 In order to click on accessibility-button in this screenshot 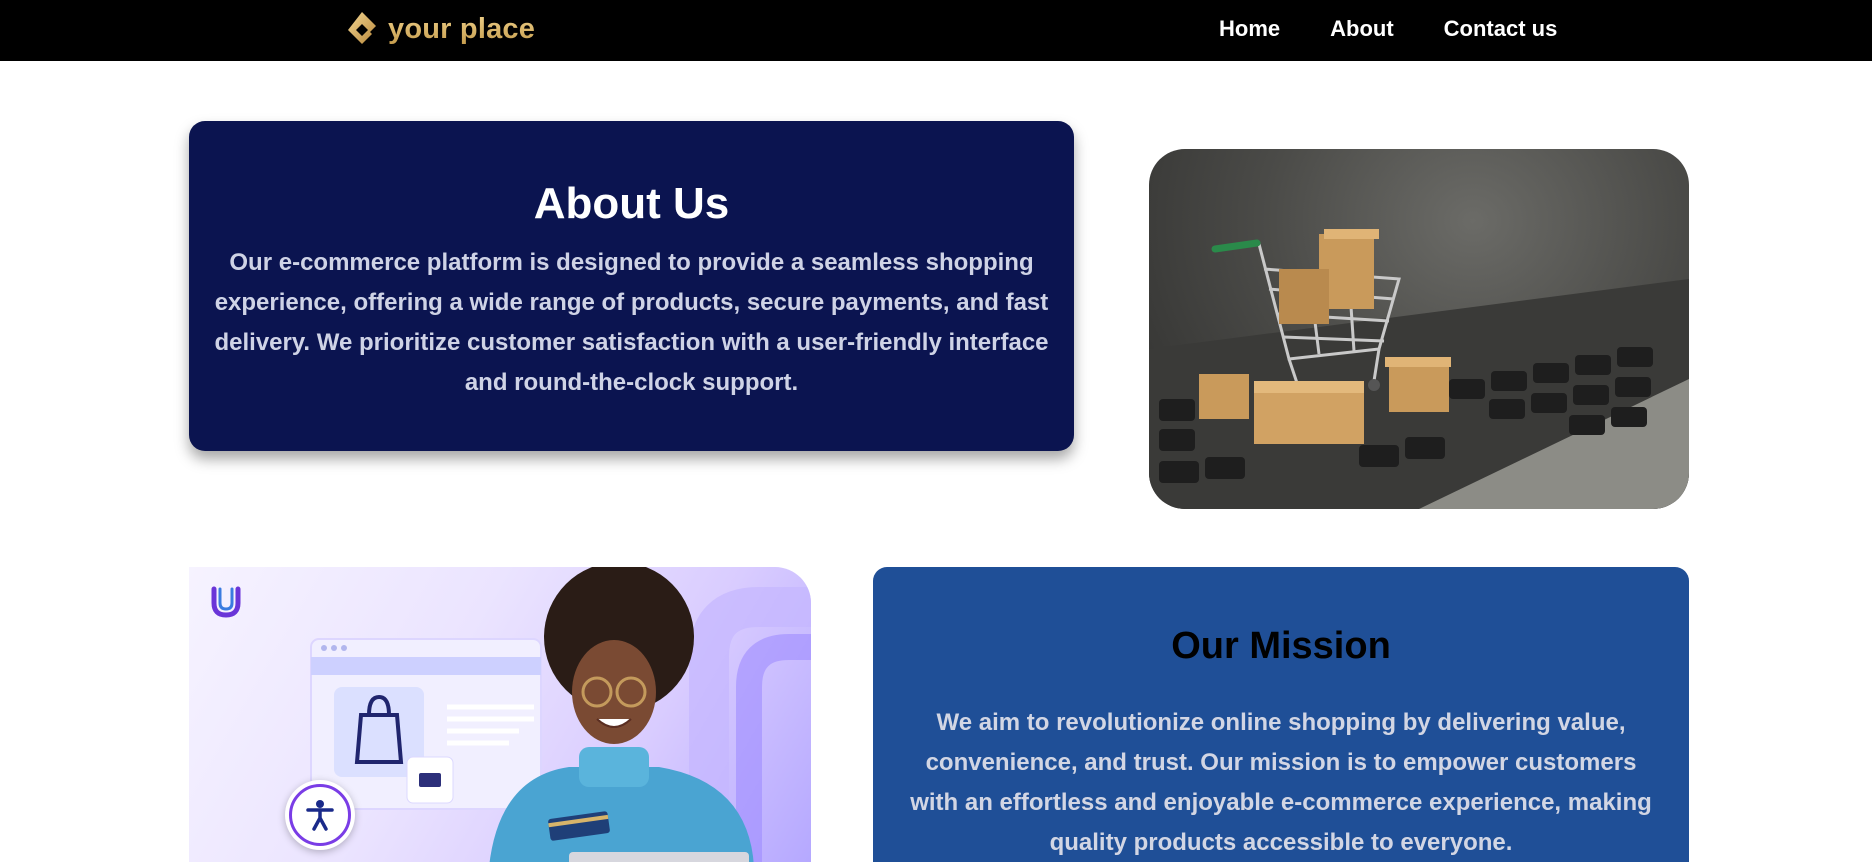, I will do `click(320, 815)`.